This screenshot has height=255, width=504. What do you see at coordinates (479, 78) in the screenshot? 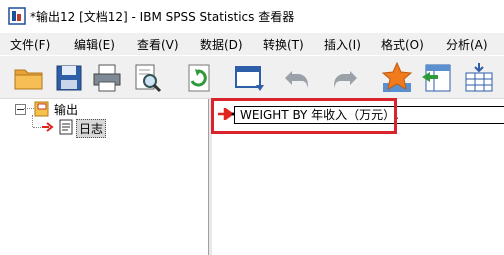
I see `insert-table-icon` at bounding box center [479, 78].